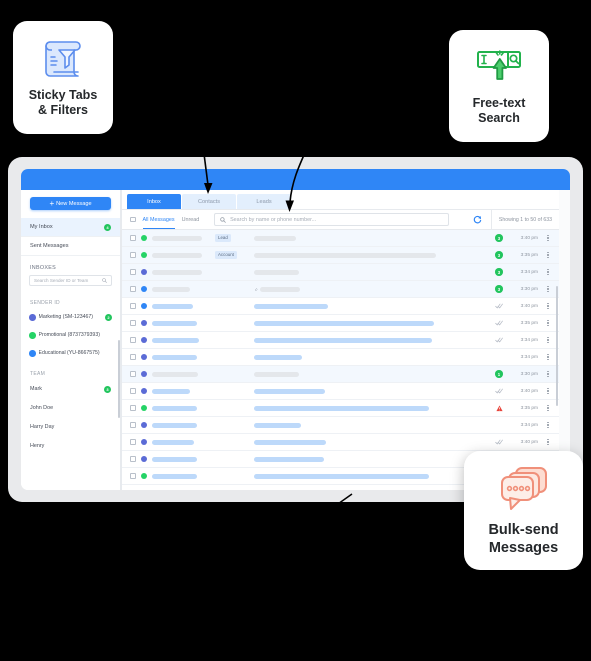 Image resolution: width=591 pixels, height=661 pixels. Describe the element at coordinates (340, 374) in the screenshot. I see `message-row: 1 3:30 pm` at that location.